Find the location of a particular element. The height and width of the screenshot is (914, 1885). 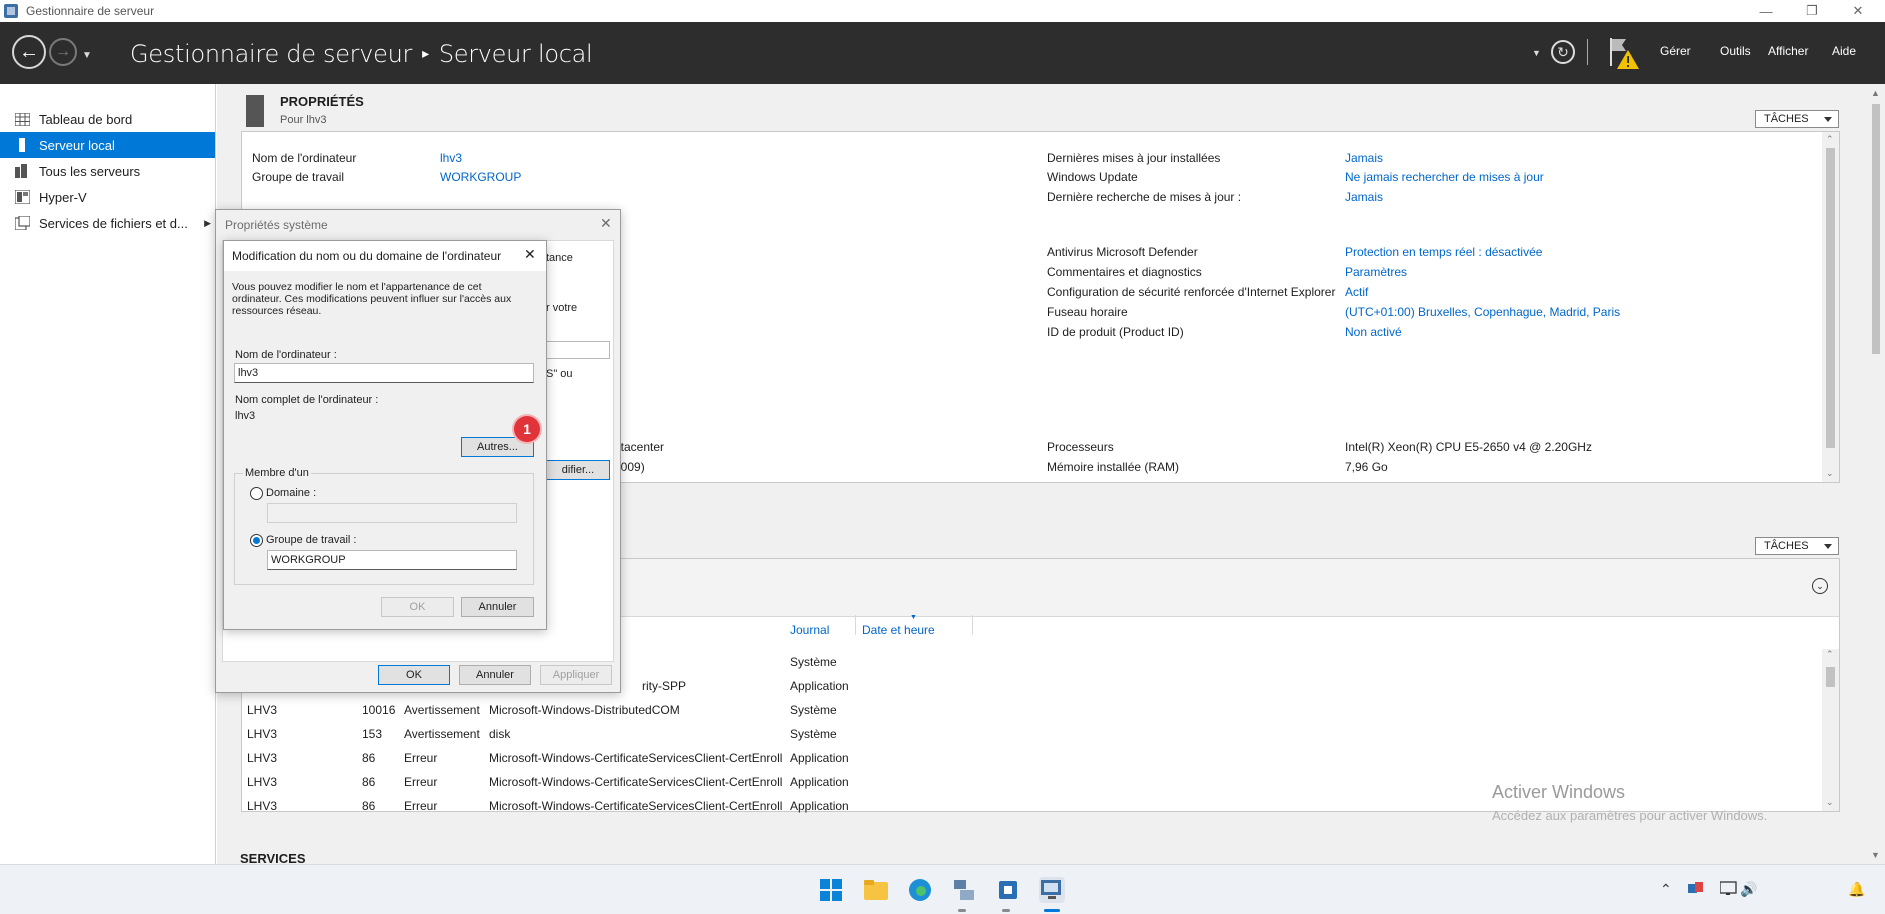

scroll-up-icon: ▲ is located at coordinates (1875, 93).